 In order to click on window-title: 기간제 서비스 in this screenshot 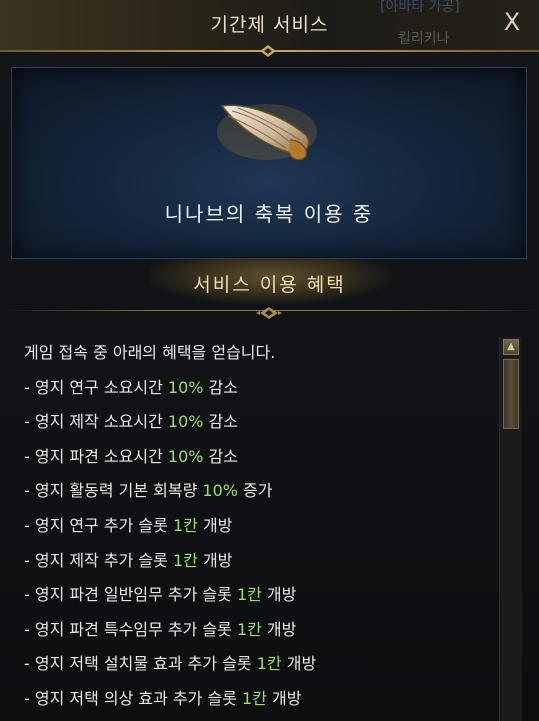, I will do `click(269, 25)`.